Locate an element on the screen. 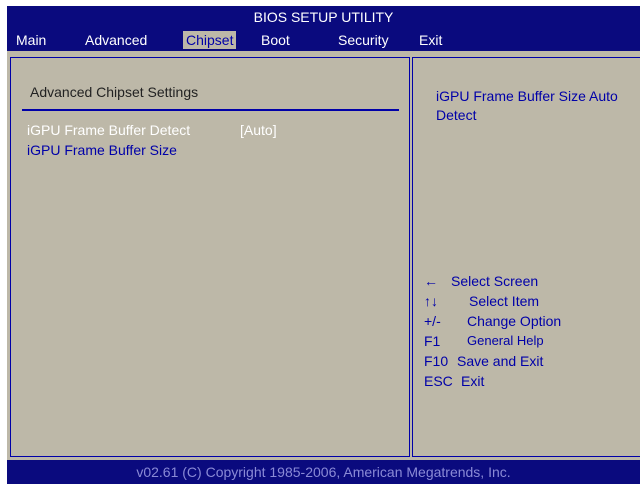  setting-igpu-frame-buffer-size: iGPU Frame Buffer Size is located at coordinates (102, 150).